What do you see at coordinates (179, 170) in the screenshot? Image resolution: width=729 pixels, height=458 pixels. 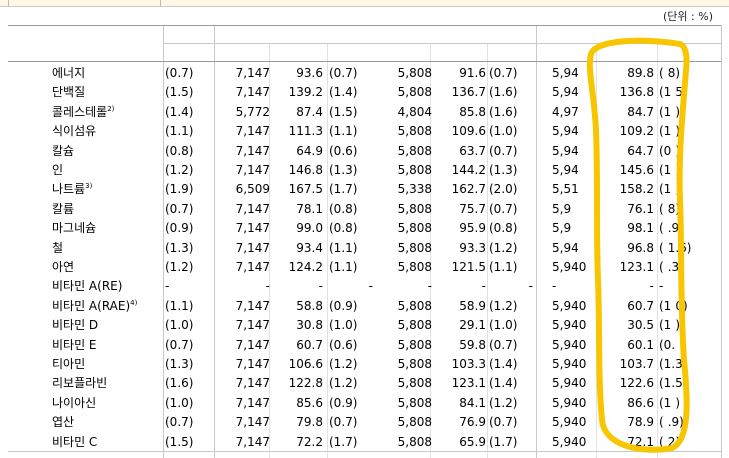 I see `cell-se: (1.2)` at bounding box center [179, 170].